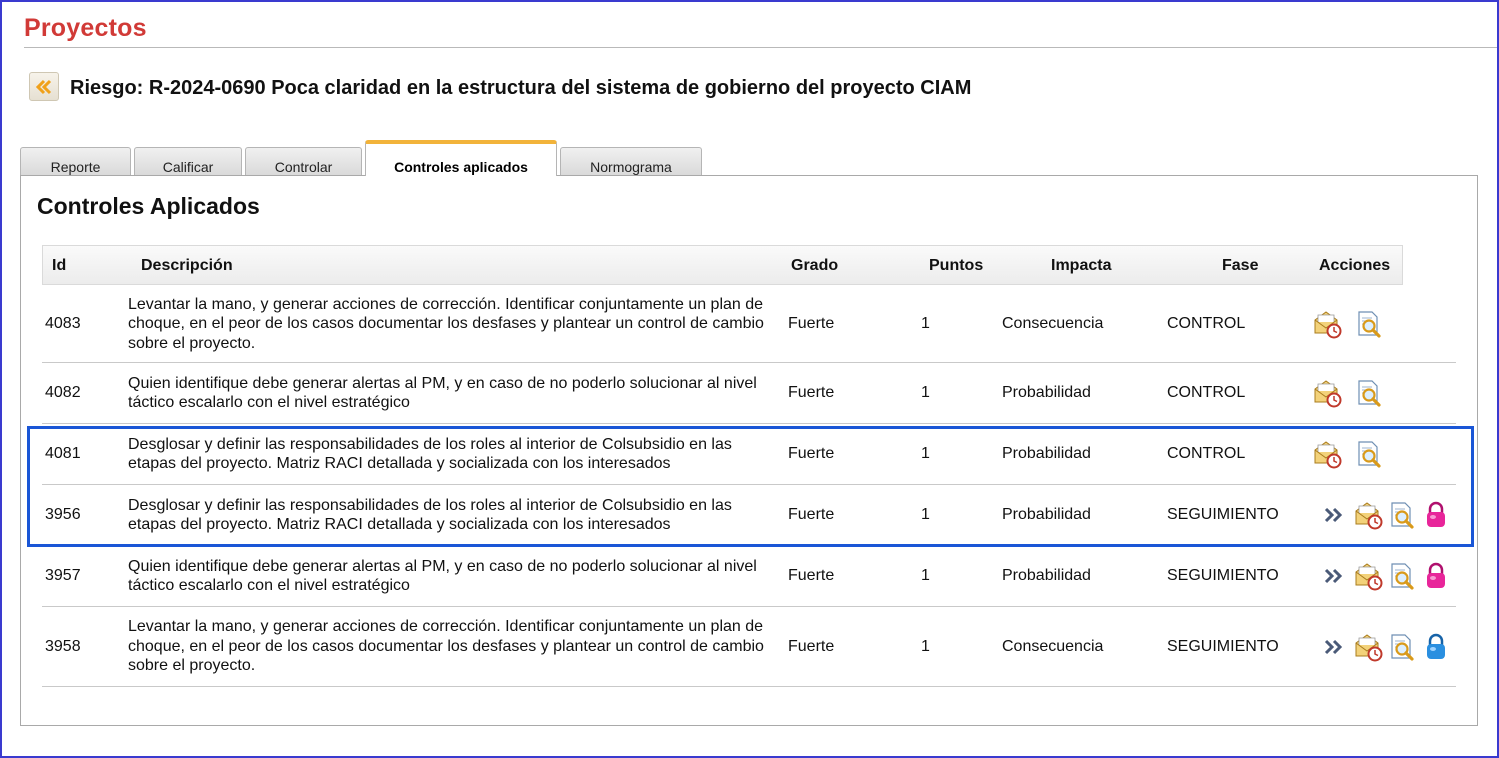  I want to click on column-header-descripcion: Descripción, so click(187, 265).